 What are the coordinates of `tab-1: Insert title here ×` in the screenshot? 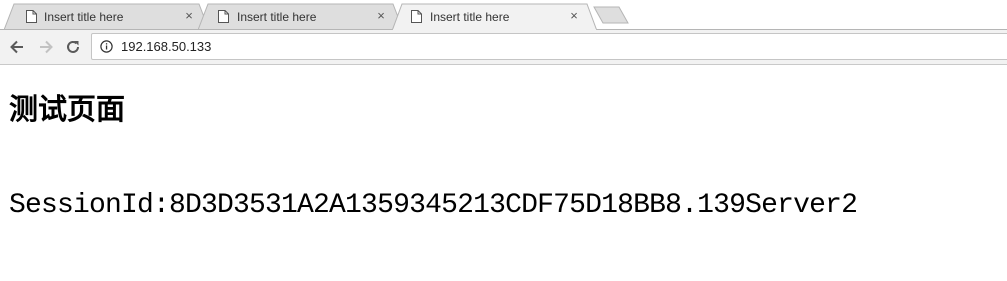 It's located at (106, 16).